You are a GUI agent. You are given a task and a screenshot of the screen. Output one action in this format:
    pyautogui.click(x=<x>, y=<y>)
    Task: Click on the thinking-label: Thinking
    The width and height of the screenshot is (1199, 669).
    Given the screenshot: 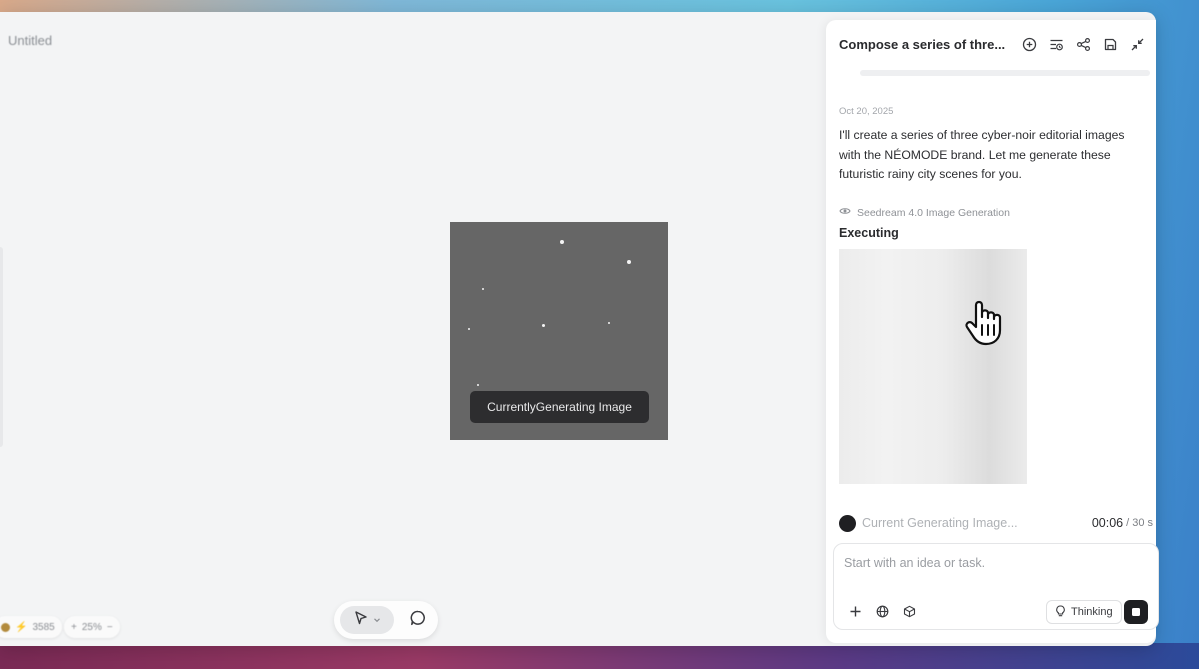 What is the action you would take?
    pyautogui.click(x=1092, y=612)
    